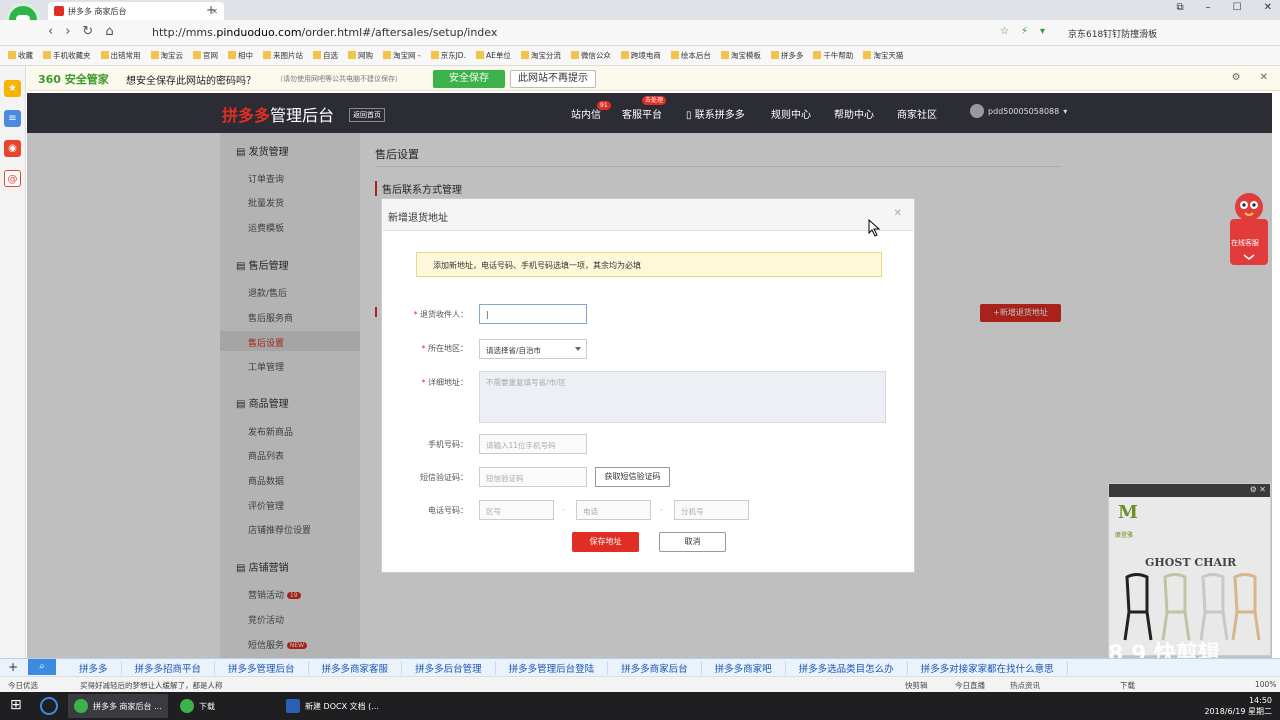 The image size is (1280, 720). What do you see at coordinates (1238, 706) in the screenshot?
I see `tray-clock: 14:50 2018/6/19 星期二` at bounding box center [1238, 706].